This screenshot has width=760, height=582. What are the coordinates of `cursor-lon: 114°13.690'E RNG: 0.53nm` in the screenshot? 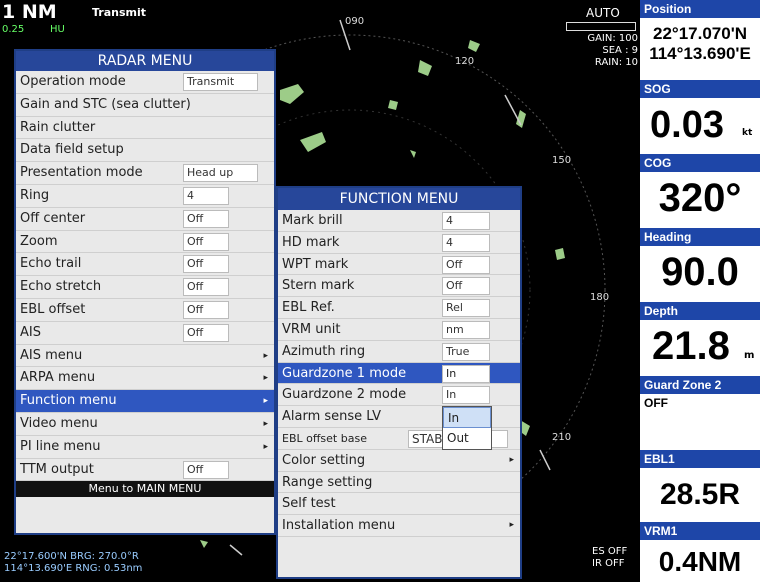 It's located at (73, 568).